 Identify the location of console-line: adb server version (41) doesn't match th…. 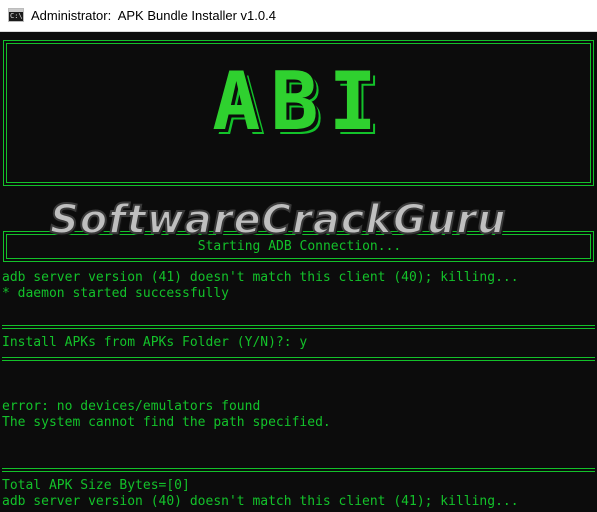
(260, 277).